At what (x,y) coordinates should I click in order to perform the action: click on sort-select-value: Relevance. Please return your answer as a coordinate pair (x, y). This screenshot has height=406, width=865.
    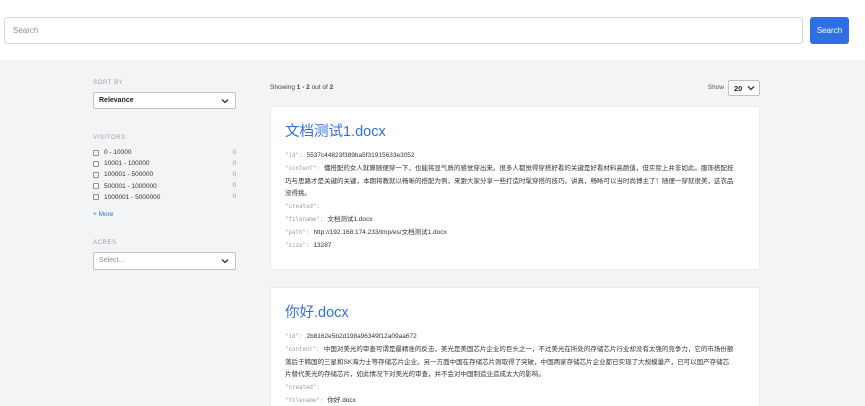
    Looking at the image, I should click on (116, 100).